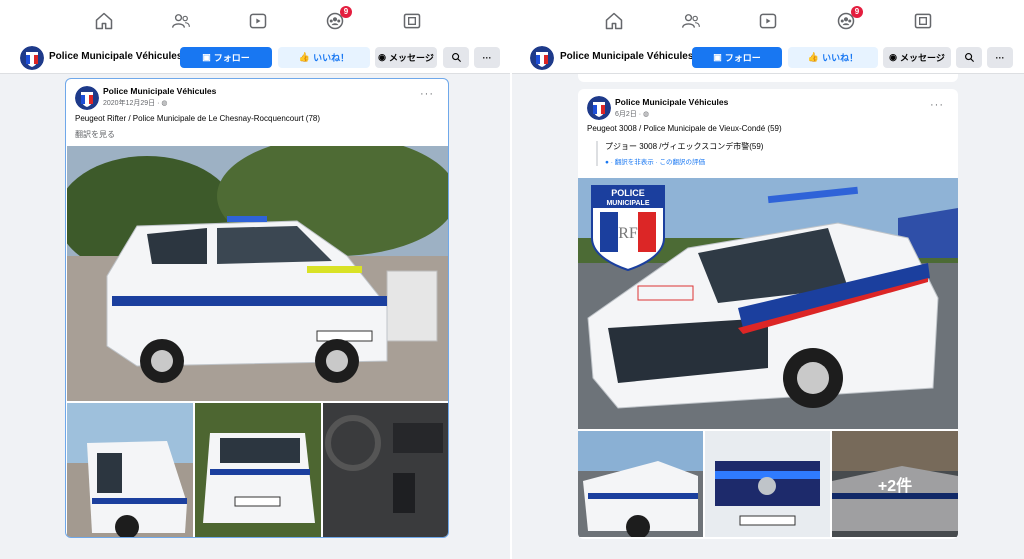  I want to click on translation-links: ● · 翻訳を非表示 · この翻訳の評価, so click(684, 161).